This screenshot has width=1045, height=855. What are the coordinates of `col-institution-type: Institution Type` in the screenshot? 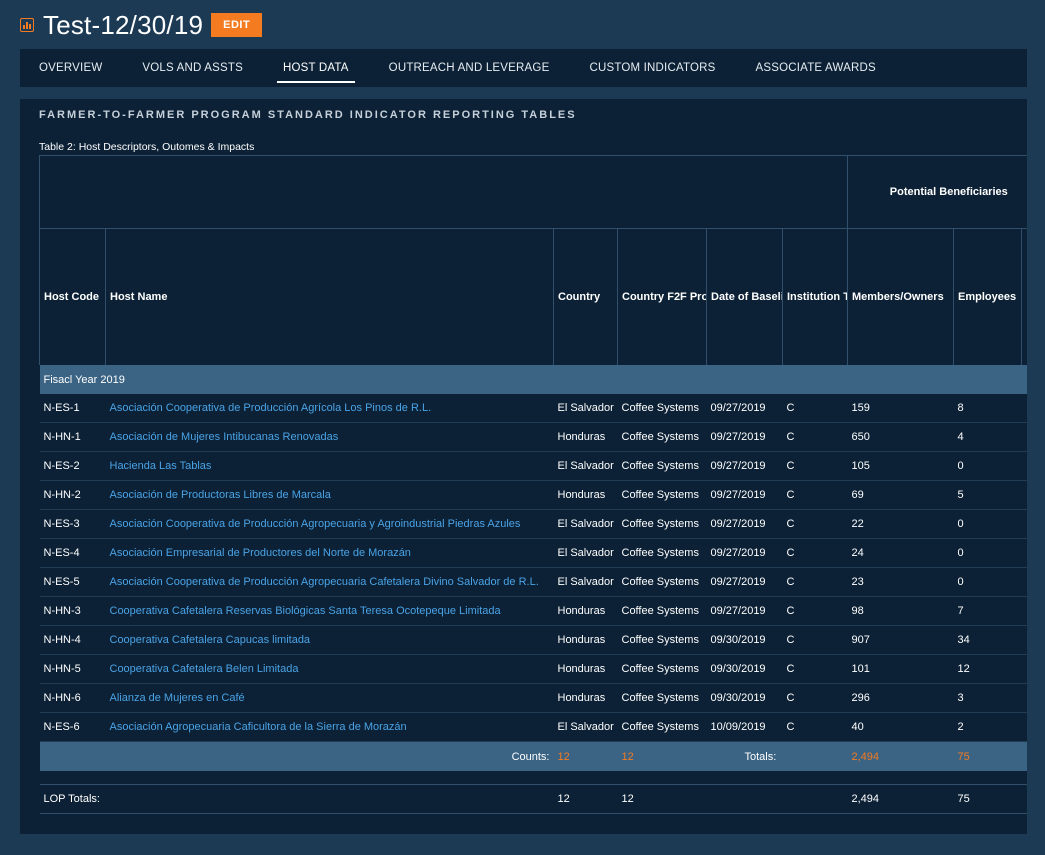 It's located at (815, 296).